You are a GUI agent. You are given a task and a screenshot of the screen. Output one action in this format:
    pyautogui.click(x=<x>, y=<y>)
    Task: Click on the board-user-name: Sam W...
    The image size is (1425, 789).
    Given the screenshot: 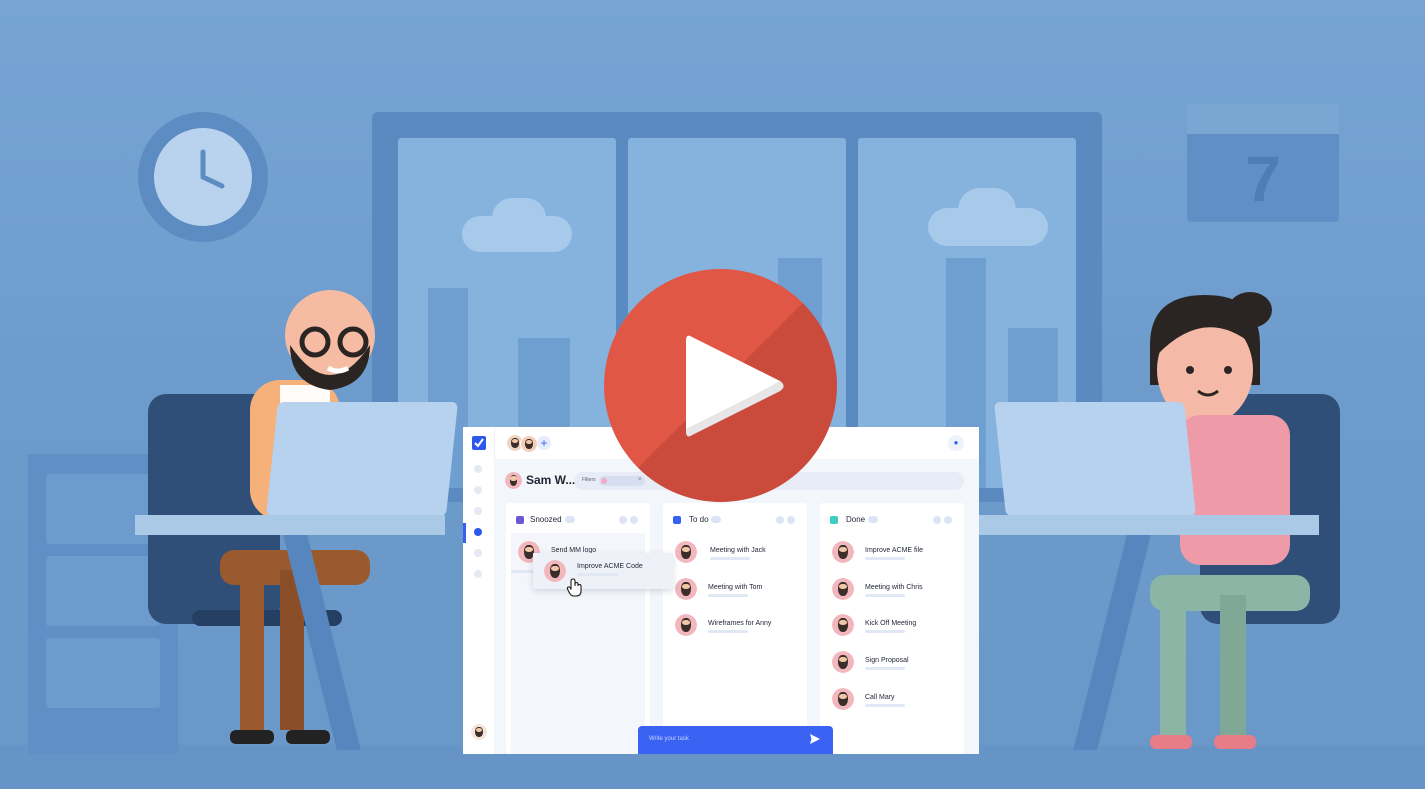 What is the action you would take?
    pyautogui.click(x=550, y=480)
    